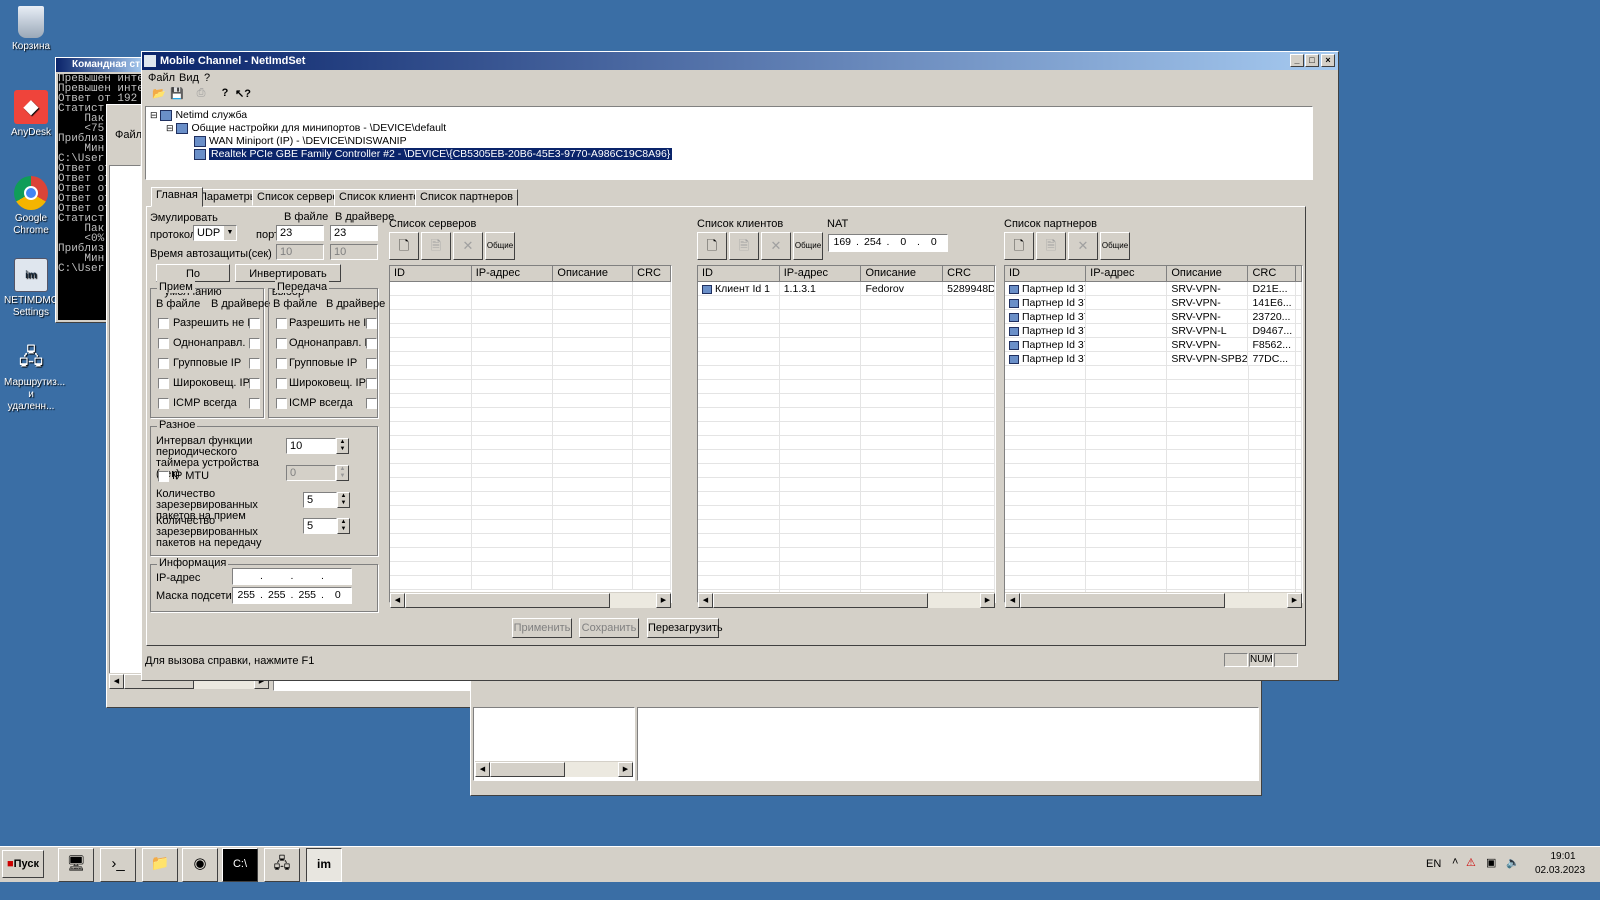 The height and width of the screenshot is (900, 1600). Describe the element at coordinates (343, 500) in the screenshot. I see `rx-spinner: ▲ ▼` at that location.